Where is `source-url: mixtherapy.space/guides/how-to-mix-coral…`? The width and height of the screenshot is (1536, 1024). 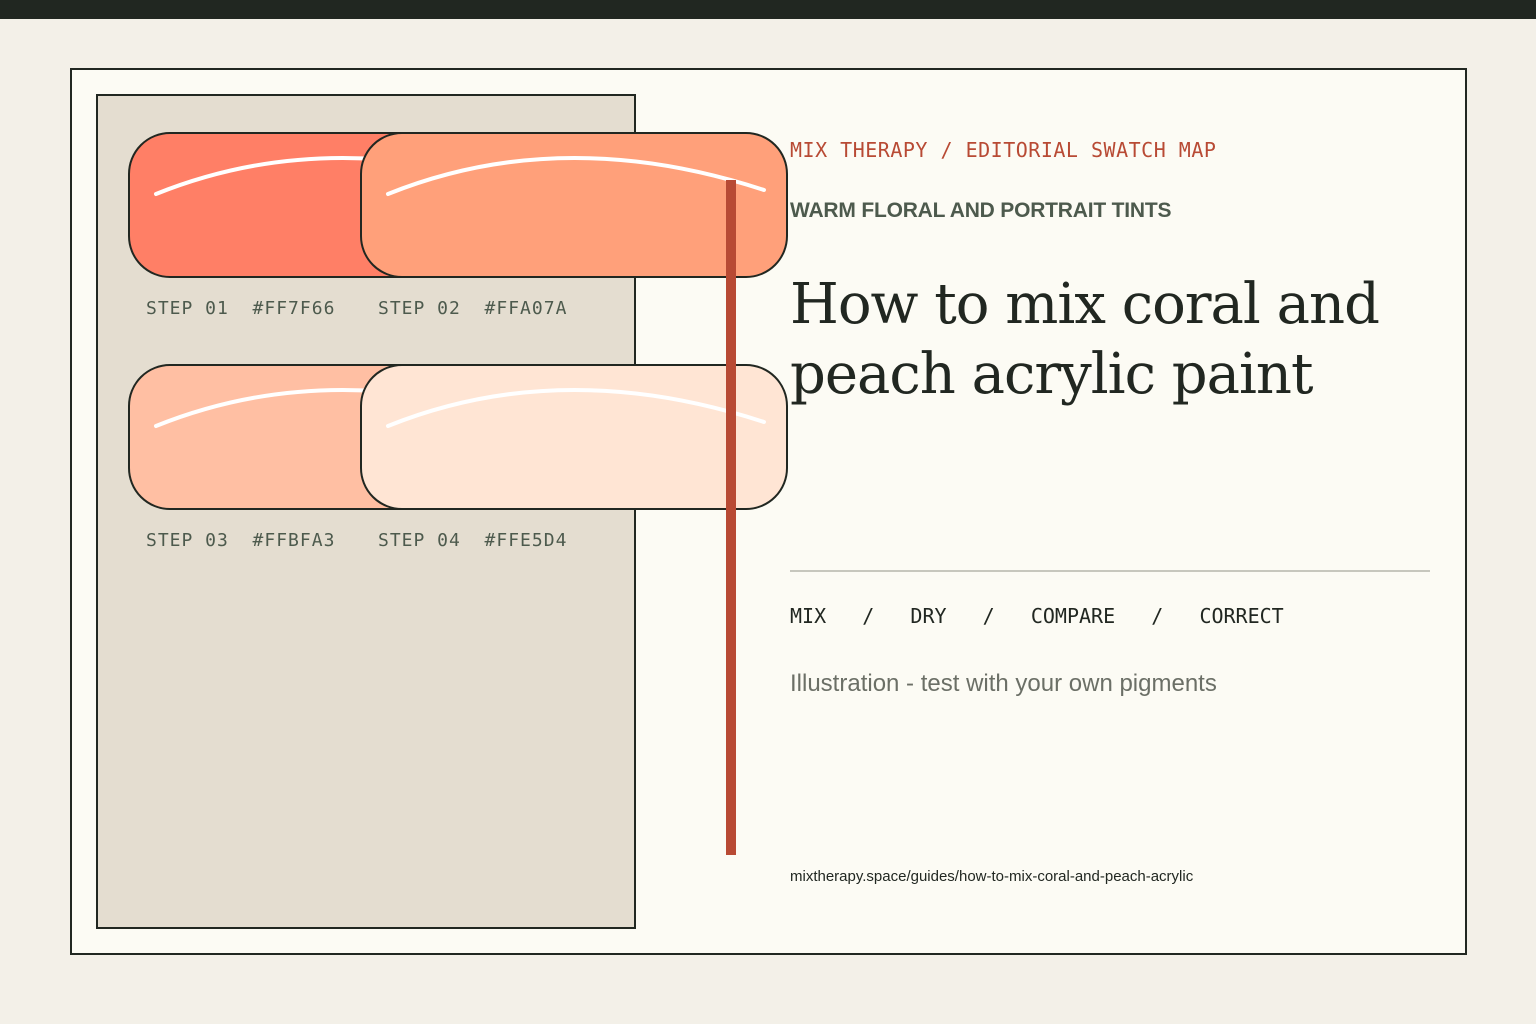
source-url: mixtherapy.space/guides/how-to-mix-coral… is located at coordinates (991, 876).